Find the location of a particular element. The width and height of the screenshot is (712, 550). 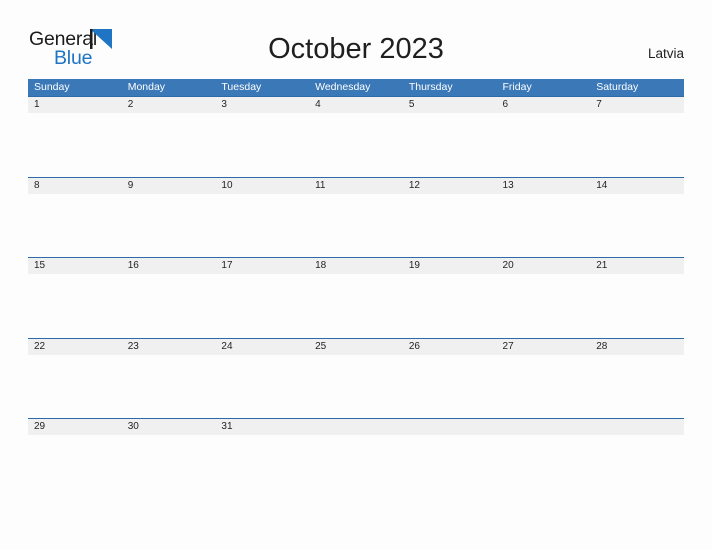

week-date-band: 29 30 31 is located at coordinates (356, 427).